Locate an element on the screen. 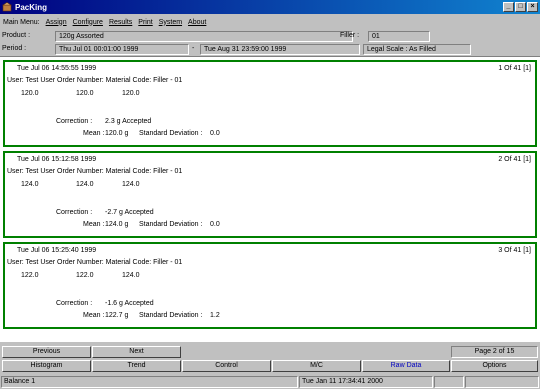 This screenshot has width=540, height=389. tab-trend: Trend is located at coordinates (136, 366).